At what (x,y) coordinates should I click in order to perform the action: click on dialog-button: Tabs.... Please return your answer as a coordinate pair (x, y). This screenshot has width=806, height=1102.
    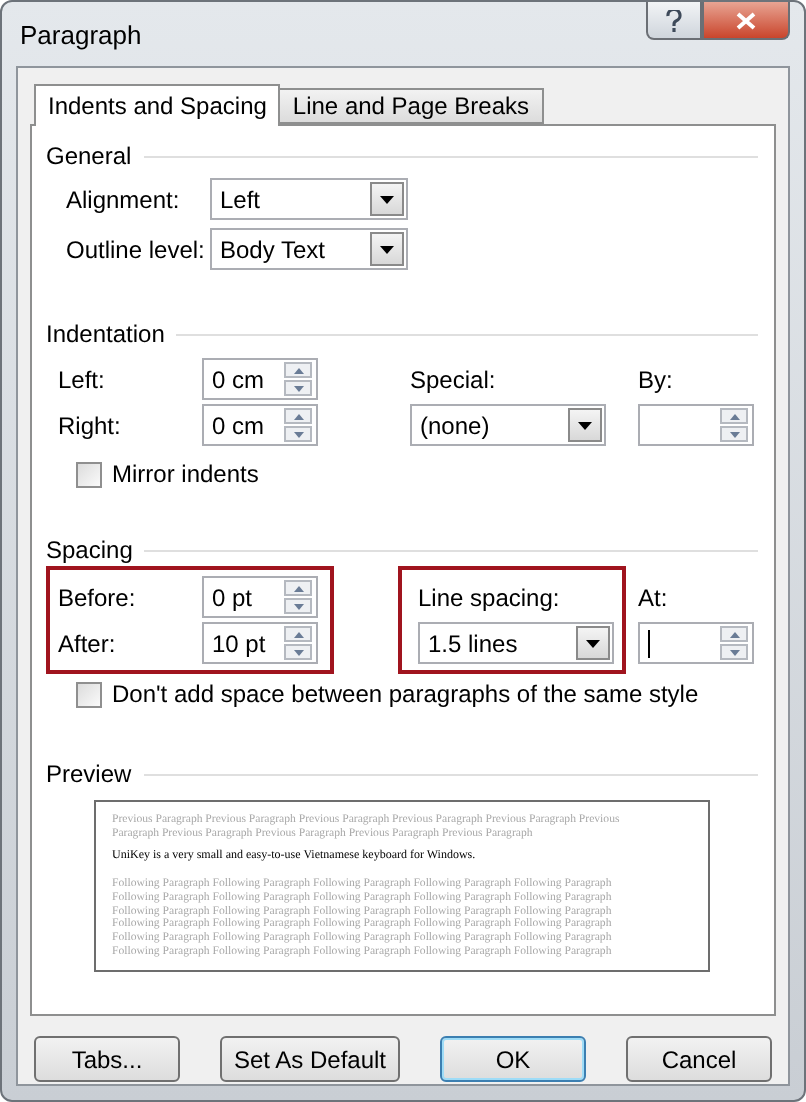
    Looking at the image, I should click on (107, 1059).